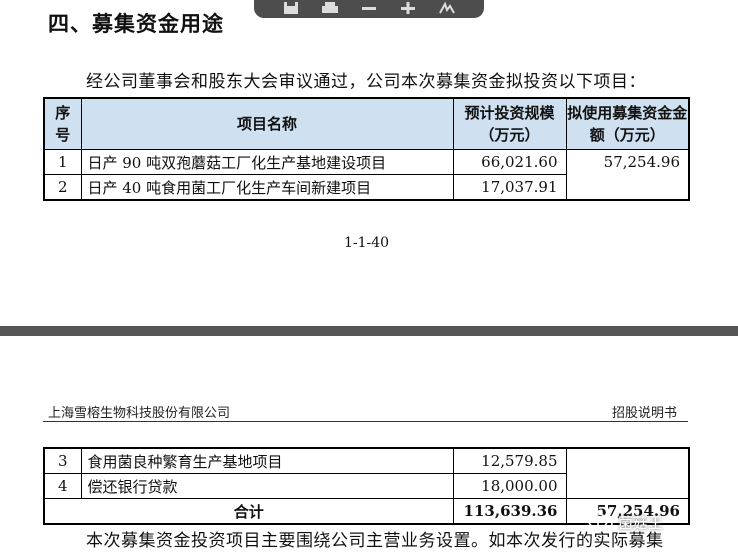  I want to click on row-raised-funds: 57,254.96, so click(627, 175).